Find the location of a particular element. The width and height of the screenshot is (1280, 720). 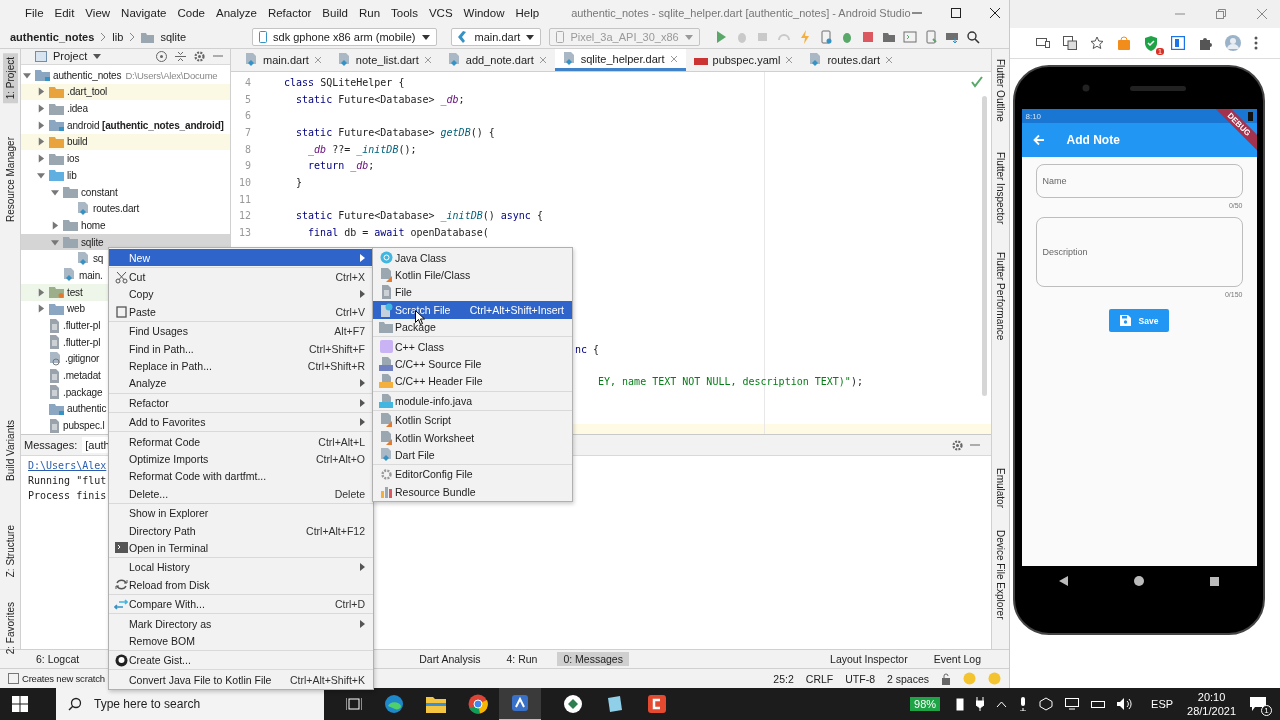

shortcut-text: Ctrl+D is located at coordinates (349, 604).